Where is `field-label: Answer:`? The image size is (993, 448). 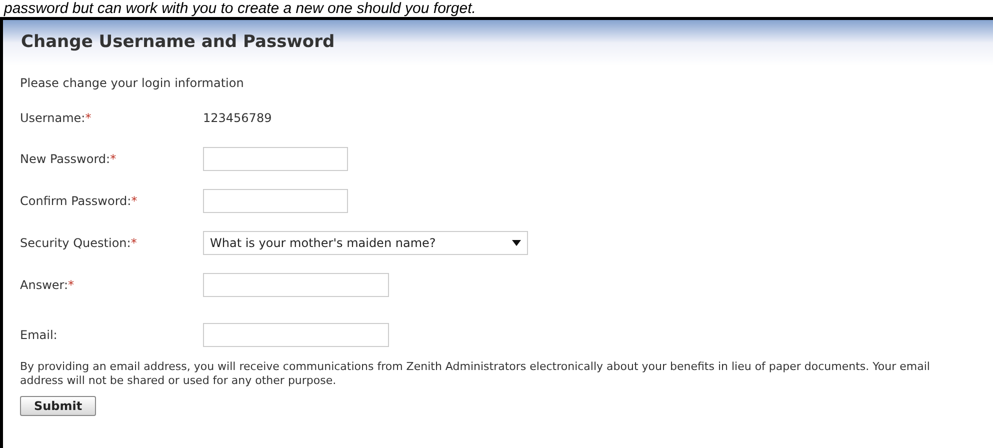
field-label: Answer: is located at coordinates (44, 285).